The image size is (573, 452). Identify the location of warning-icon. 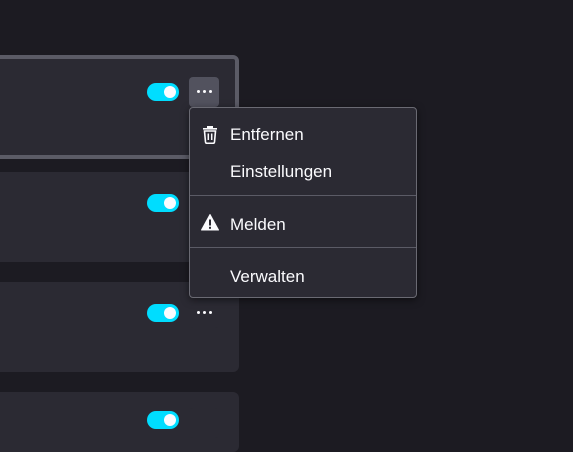
(210, 222).